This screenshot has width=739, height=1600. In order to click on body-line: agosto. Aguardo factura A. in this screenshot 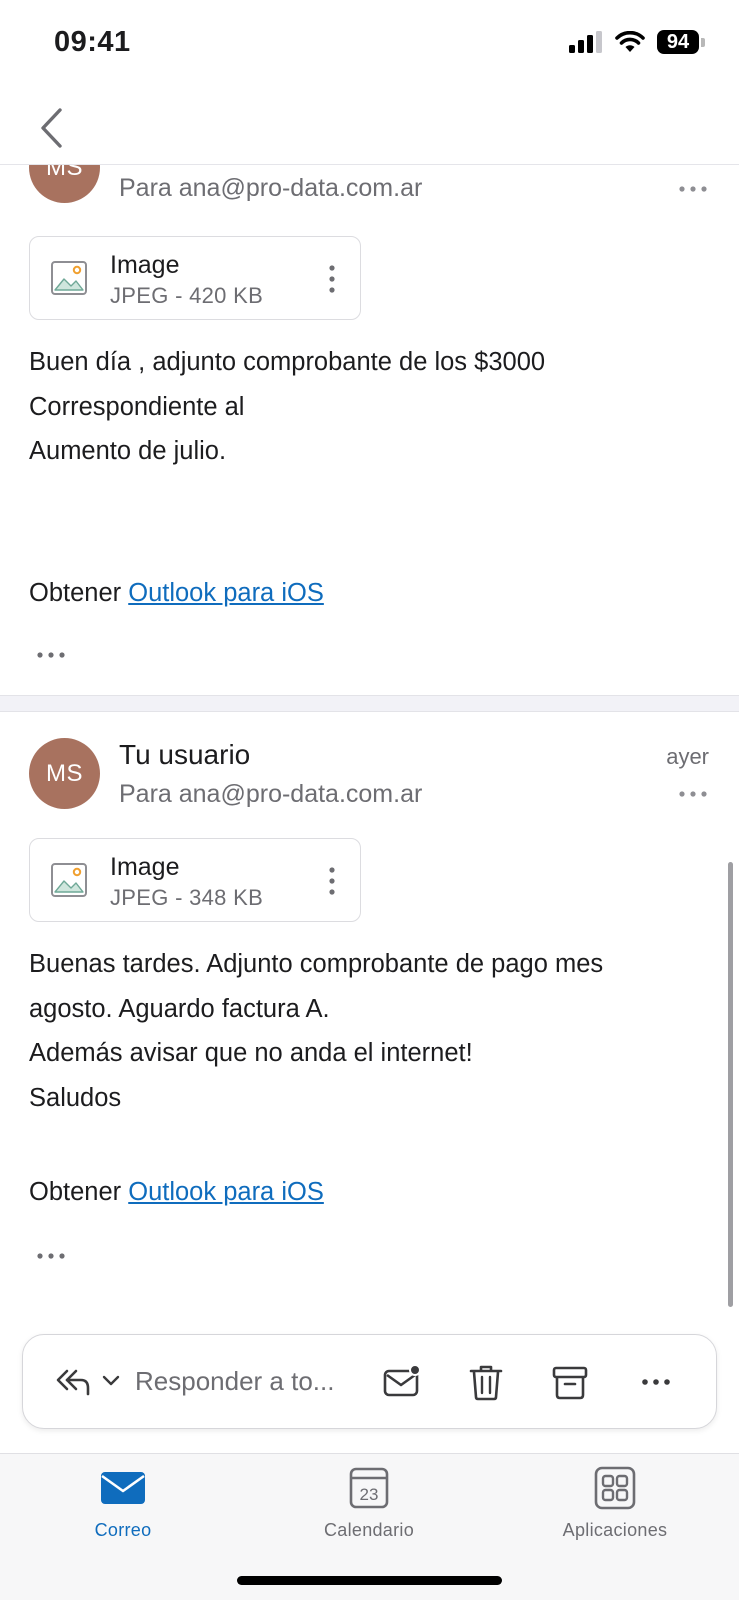, I will do `click(179, 1008)`.